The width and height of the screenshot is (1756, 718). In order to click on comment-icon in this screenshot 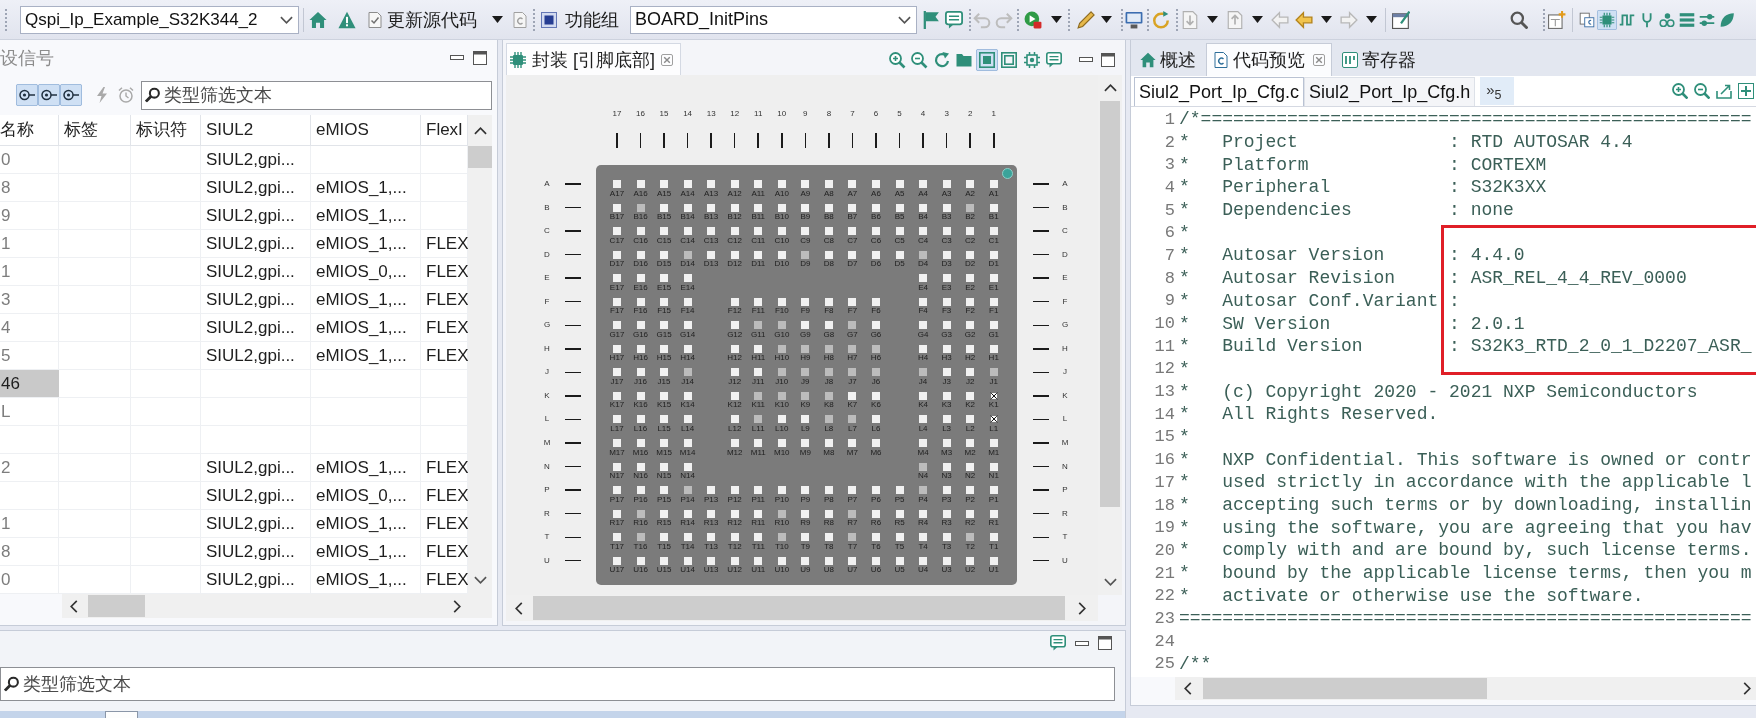, I will do `click(1058, 643)`.